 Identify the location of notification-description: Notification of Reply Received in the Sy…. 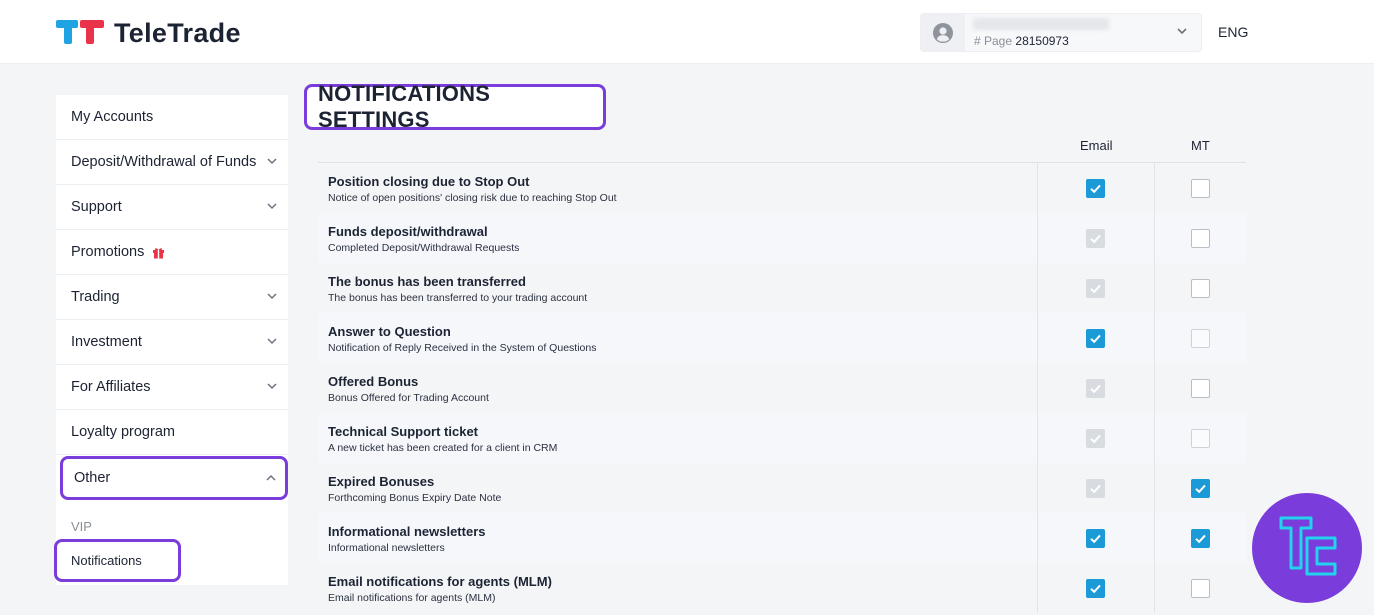
(462, 348).